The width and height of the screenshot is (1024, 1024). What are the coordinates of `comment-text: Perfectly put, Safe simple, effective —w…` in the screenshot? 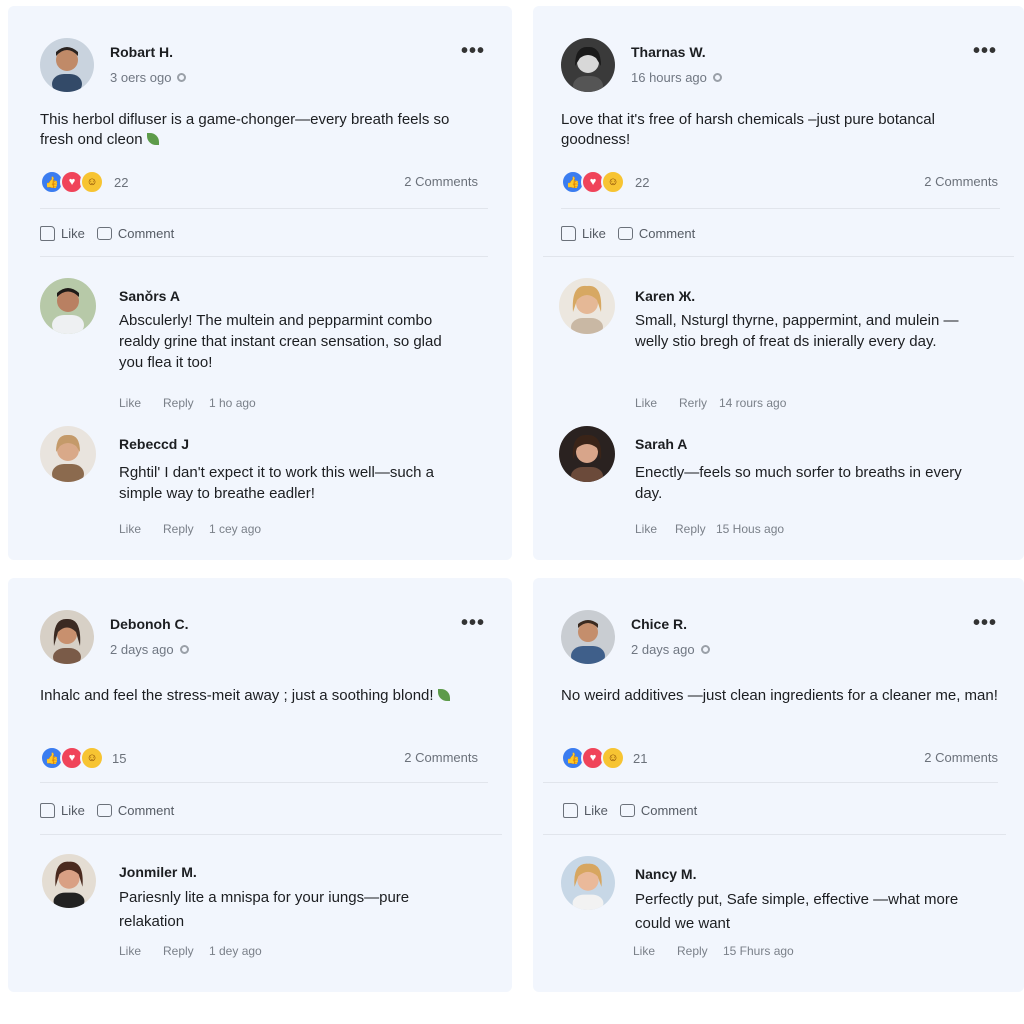 It's located at (797, 911).